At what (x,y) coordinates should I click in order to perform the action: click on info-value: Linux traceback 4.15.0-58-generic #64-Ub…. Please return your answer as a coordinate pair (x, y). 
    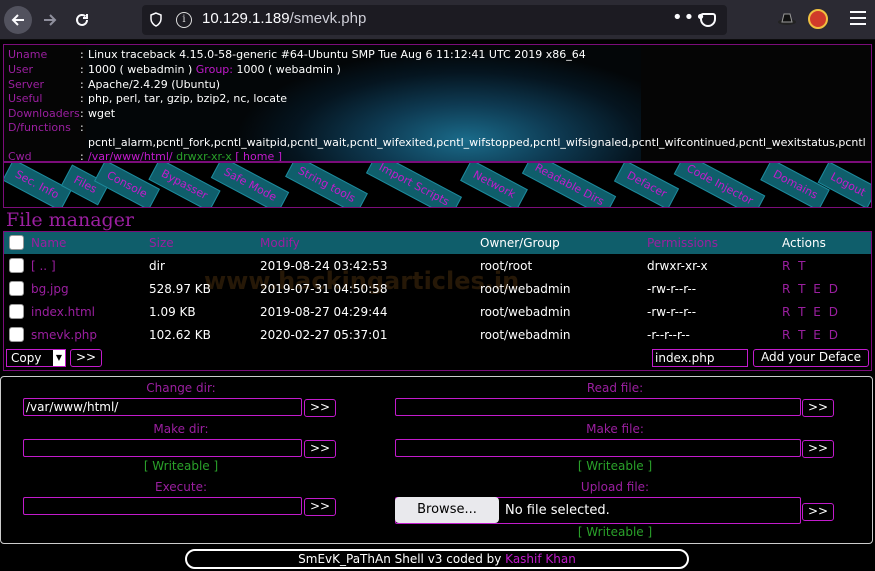
    Looking at the image, I should click on (337, 54).